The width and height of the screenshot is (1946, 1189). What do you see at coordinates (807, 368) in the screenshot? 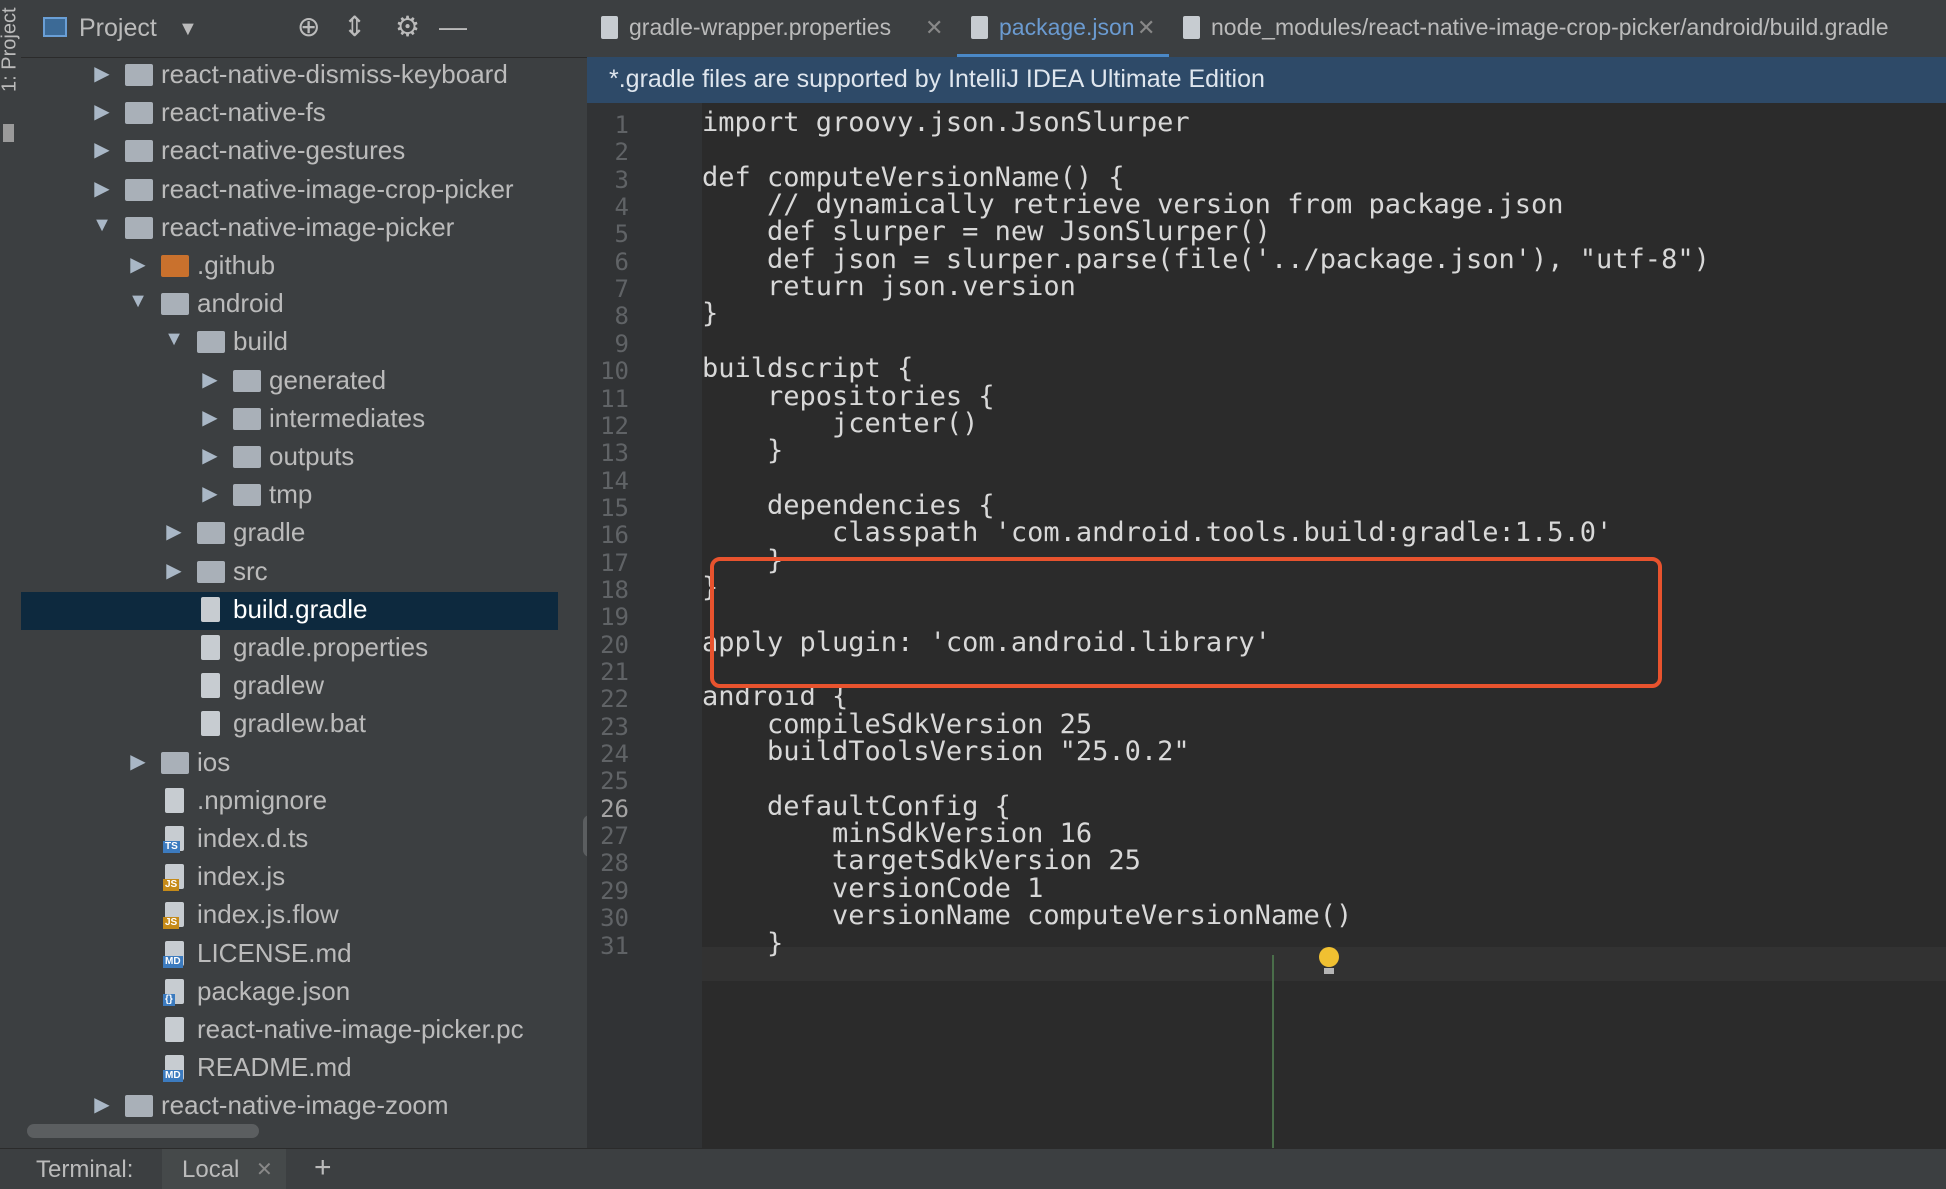
I see `code-line: buildscript {` at bounding box center [807, 368].